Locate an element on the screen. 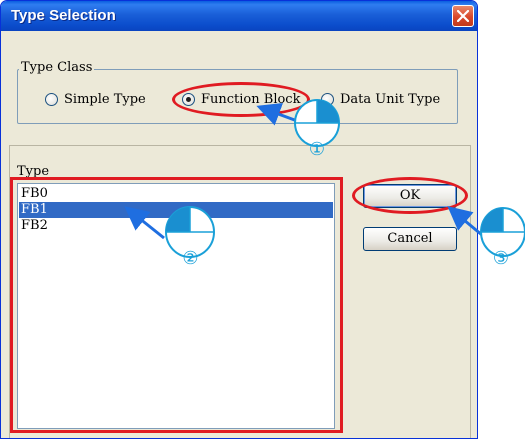 This screenshot has width=525, height=439. mouse-marker-step-3: ③ is located at coordinates (501, 242).